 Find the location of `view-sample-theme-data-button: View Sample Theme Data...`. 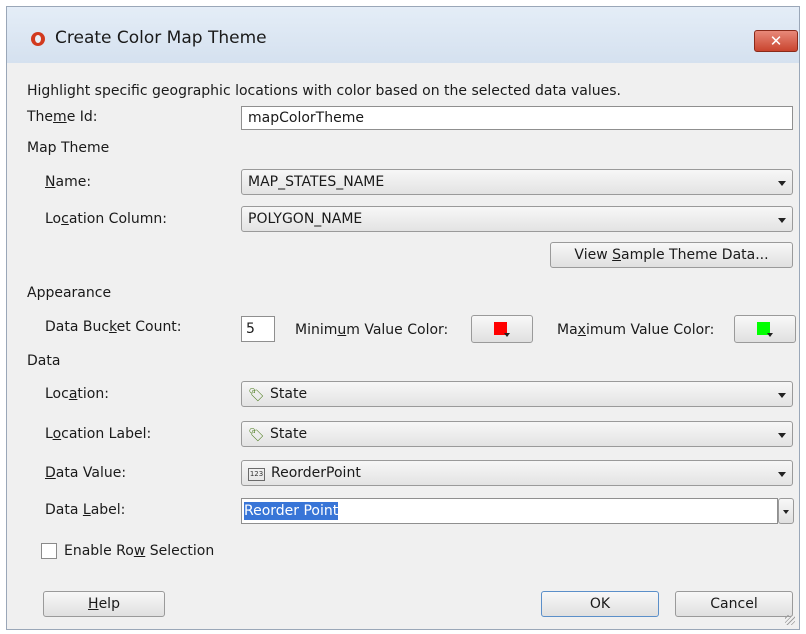

view-sample-theme-data-button: View Sample Theme Data... is located at coordinates (671, 255).